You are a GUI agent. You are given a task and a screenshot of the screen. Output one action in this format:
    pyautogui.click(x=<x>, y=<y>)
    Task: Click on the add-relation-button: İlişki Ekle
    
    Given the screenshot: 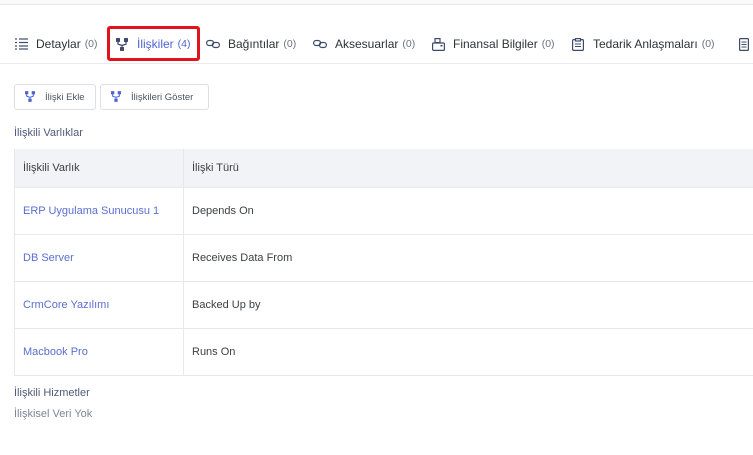 What is the action you would take?
    pyautogui.click(x=55, y=97)
    